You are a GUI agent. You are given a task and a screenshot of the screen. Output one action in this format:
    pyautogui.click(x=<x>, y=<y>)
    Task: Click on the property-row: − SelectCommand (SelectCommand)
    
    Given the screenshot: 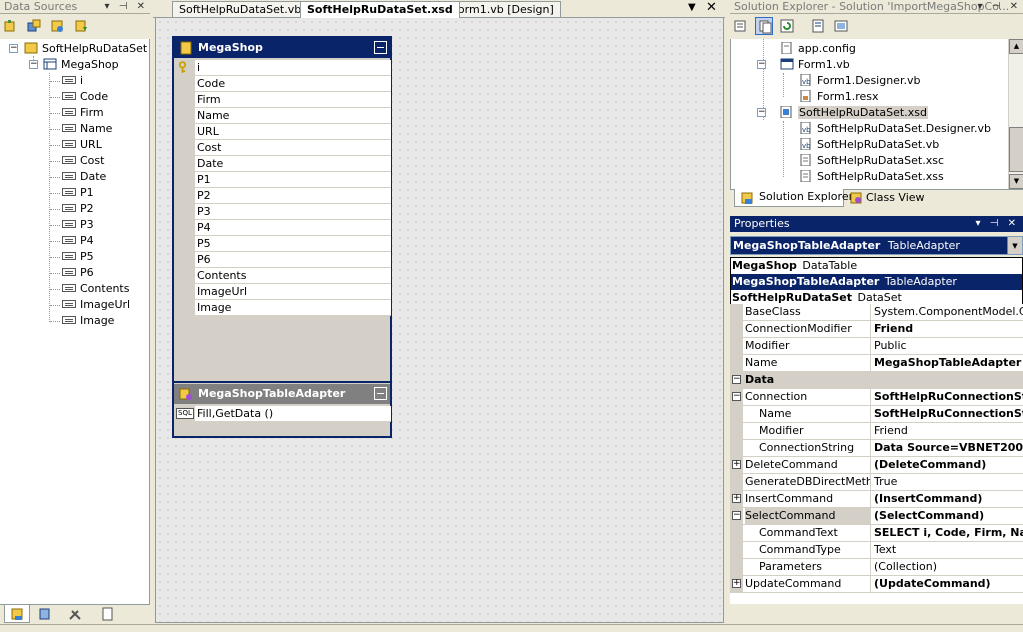 What is the action you would take?
    pyautogui.click(x=876, y=516)
    